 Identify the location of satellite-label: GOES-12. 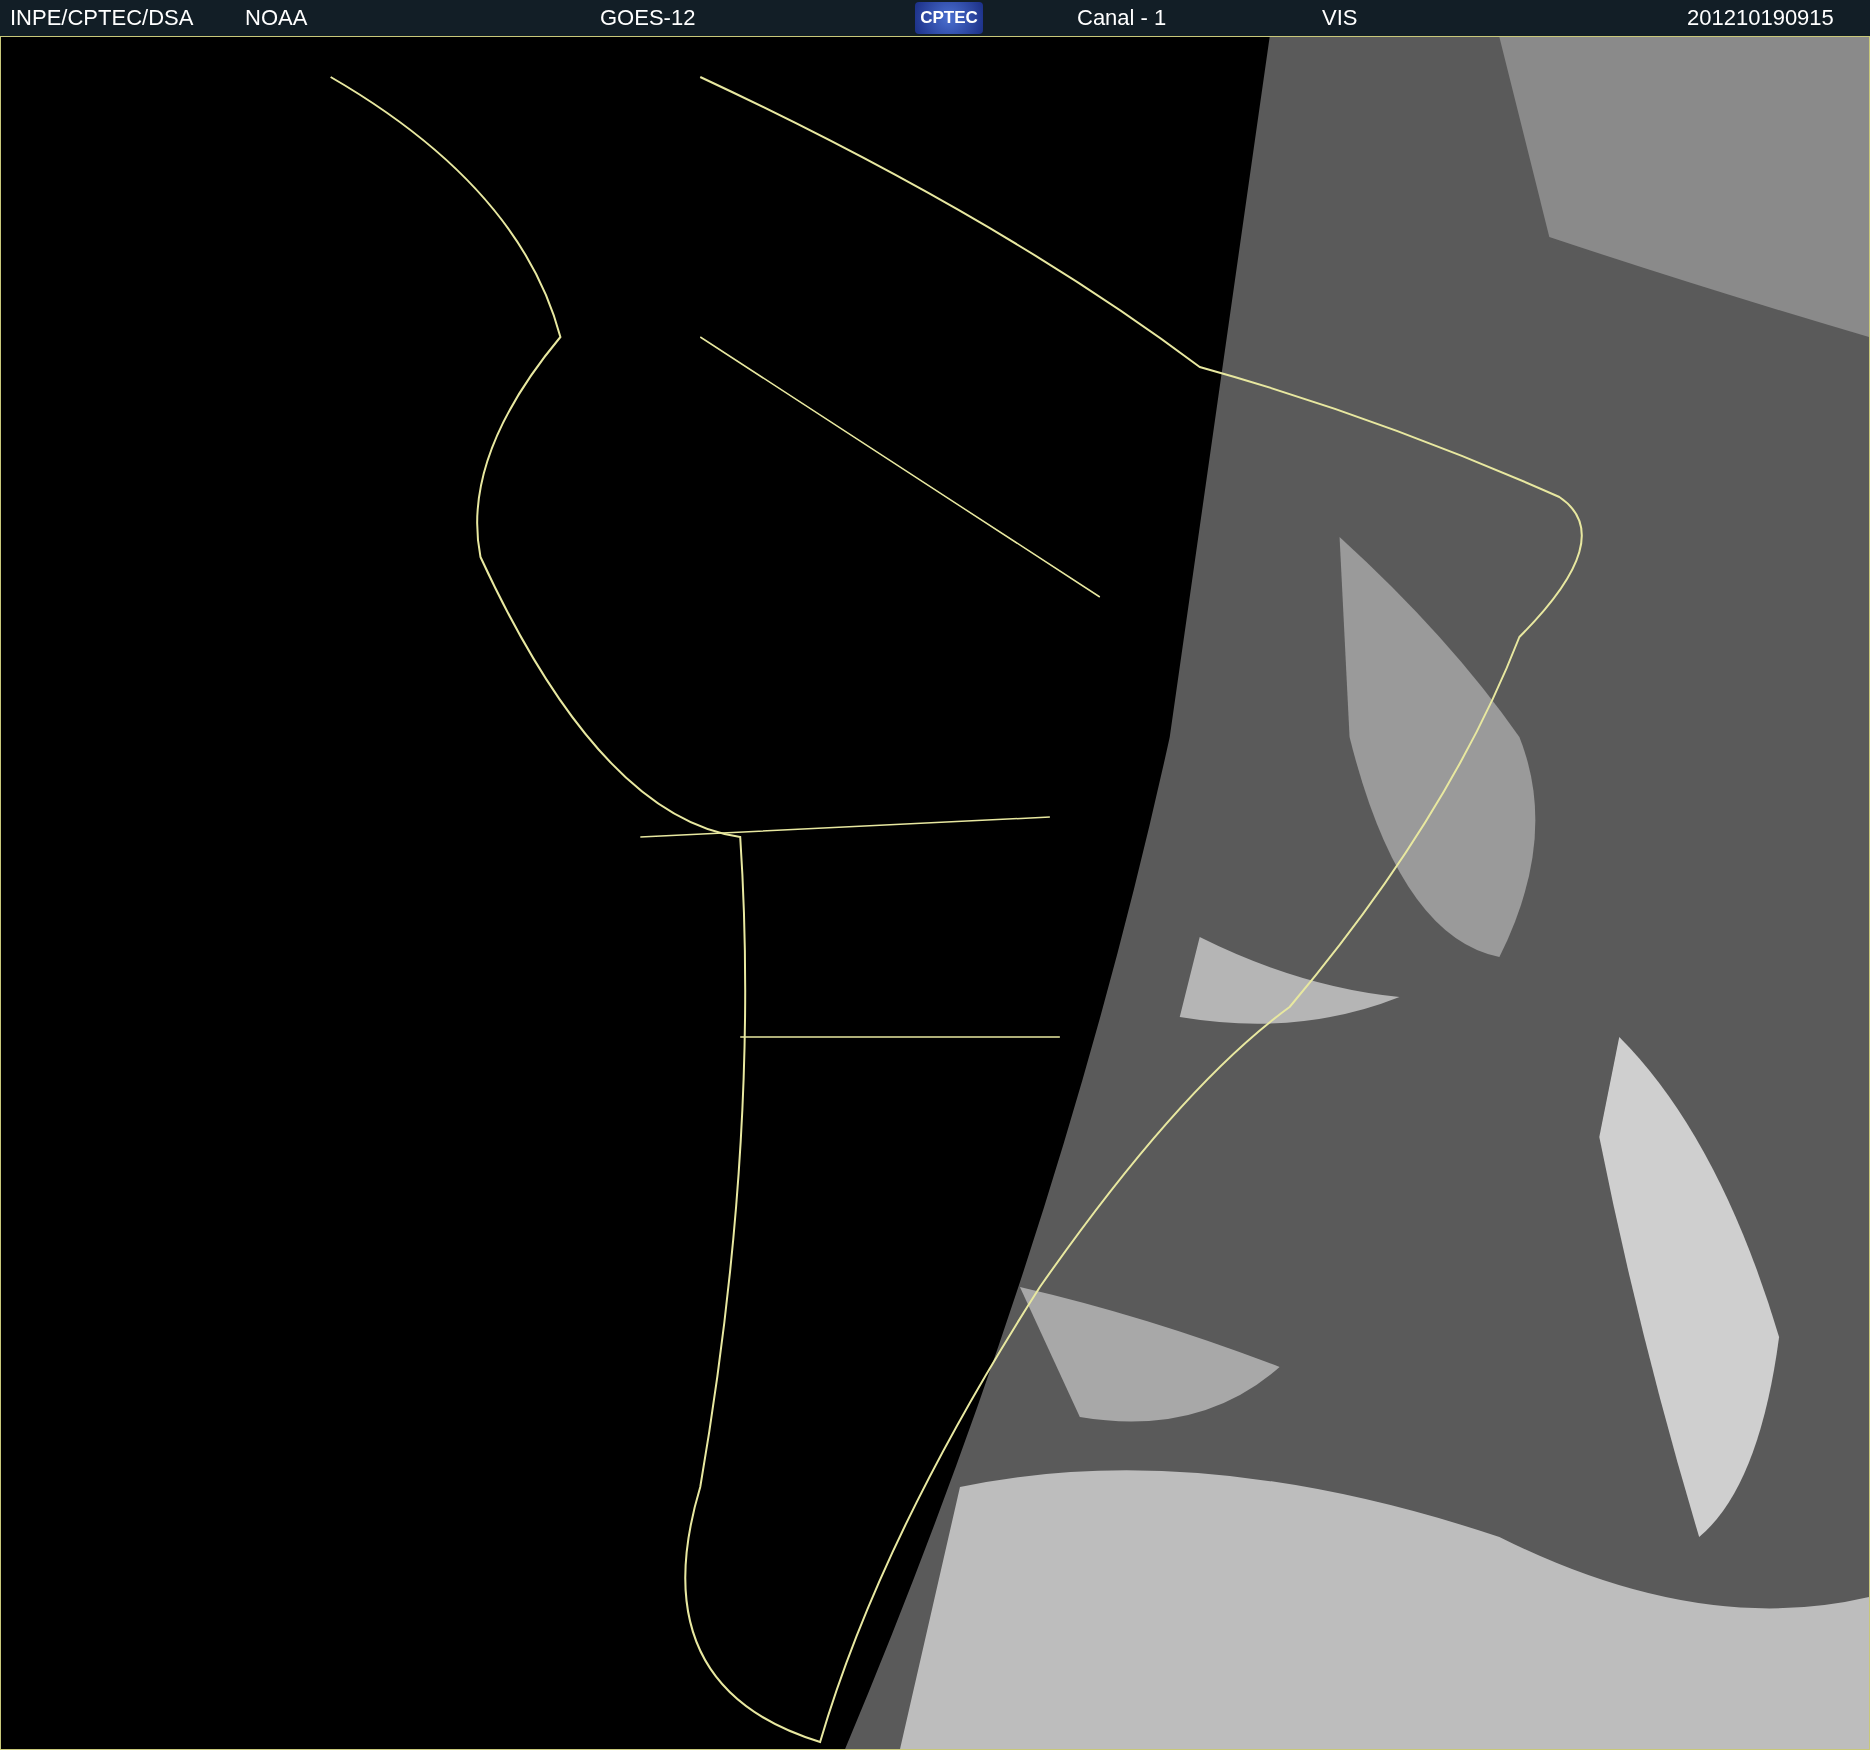
(648, 18).